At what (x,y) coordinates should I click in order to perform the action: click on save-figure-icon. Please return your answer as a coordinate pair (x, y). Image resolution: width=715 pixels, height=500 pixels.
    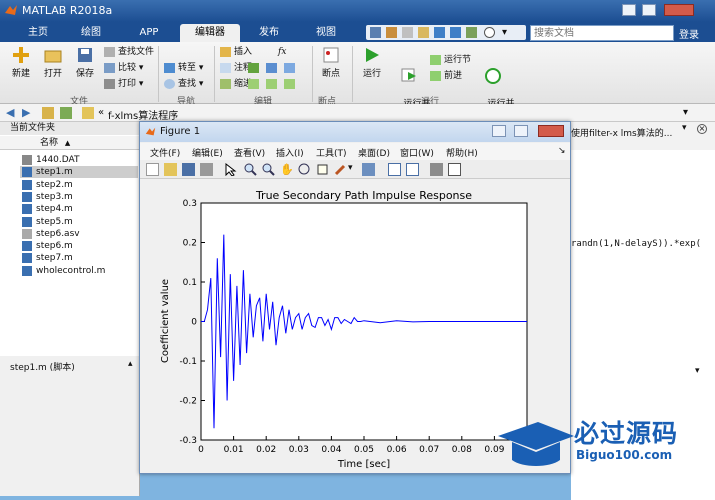
    Looking at the image, I should click on (188, 169).